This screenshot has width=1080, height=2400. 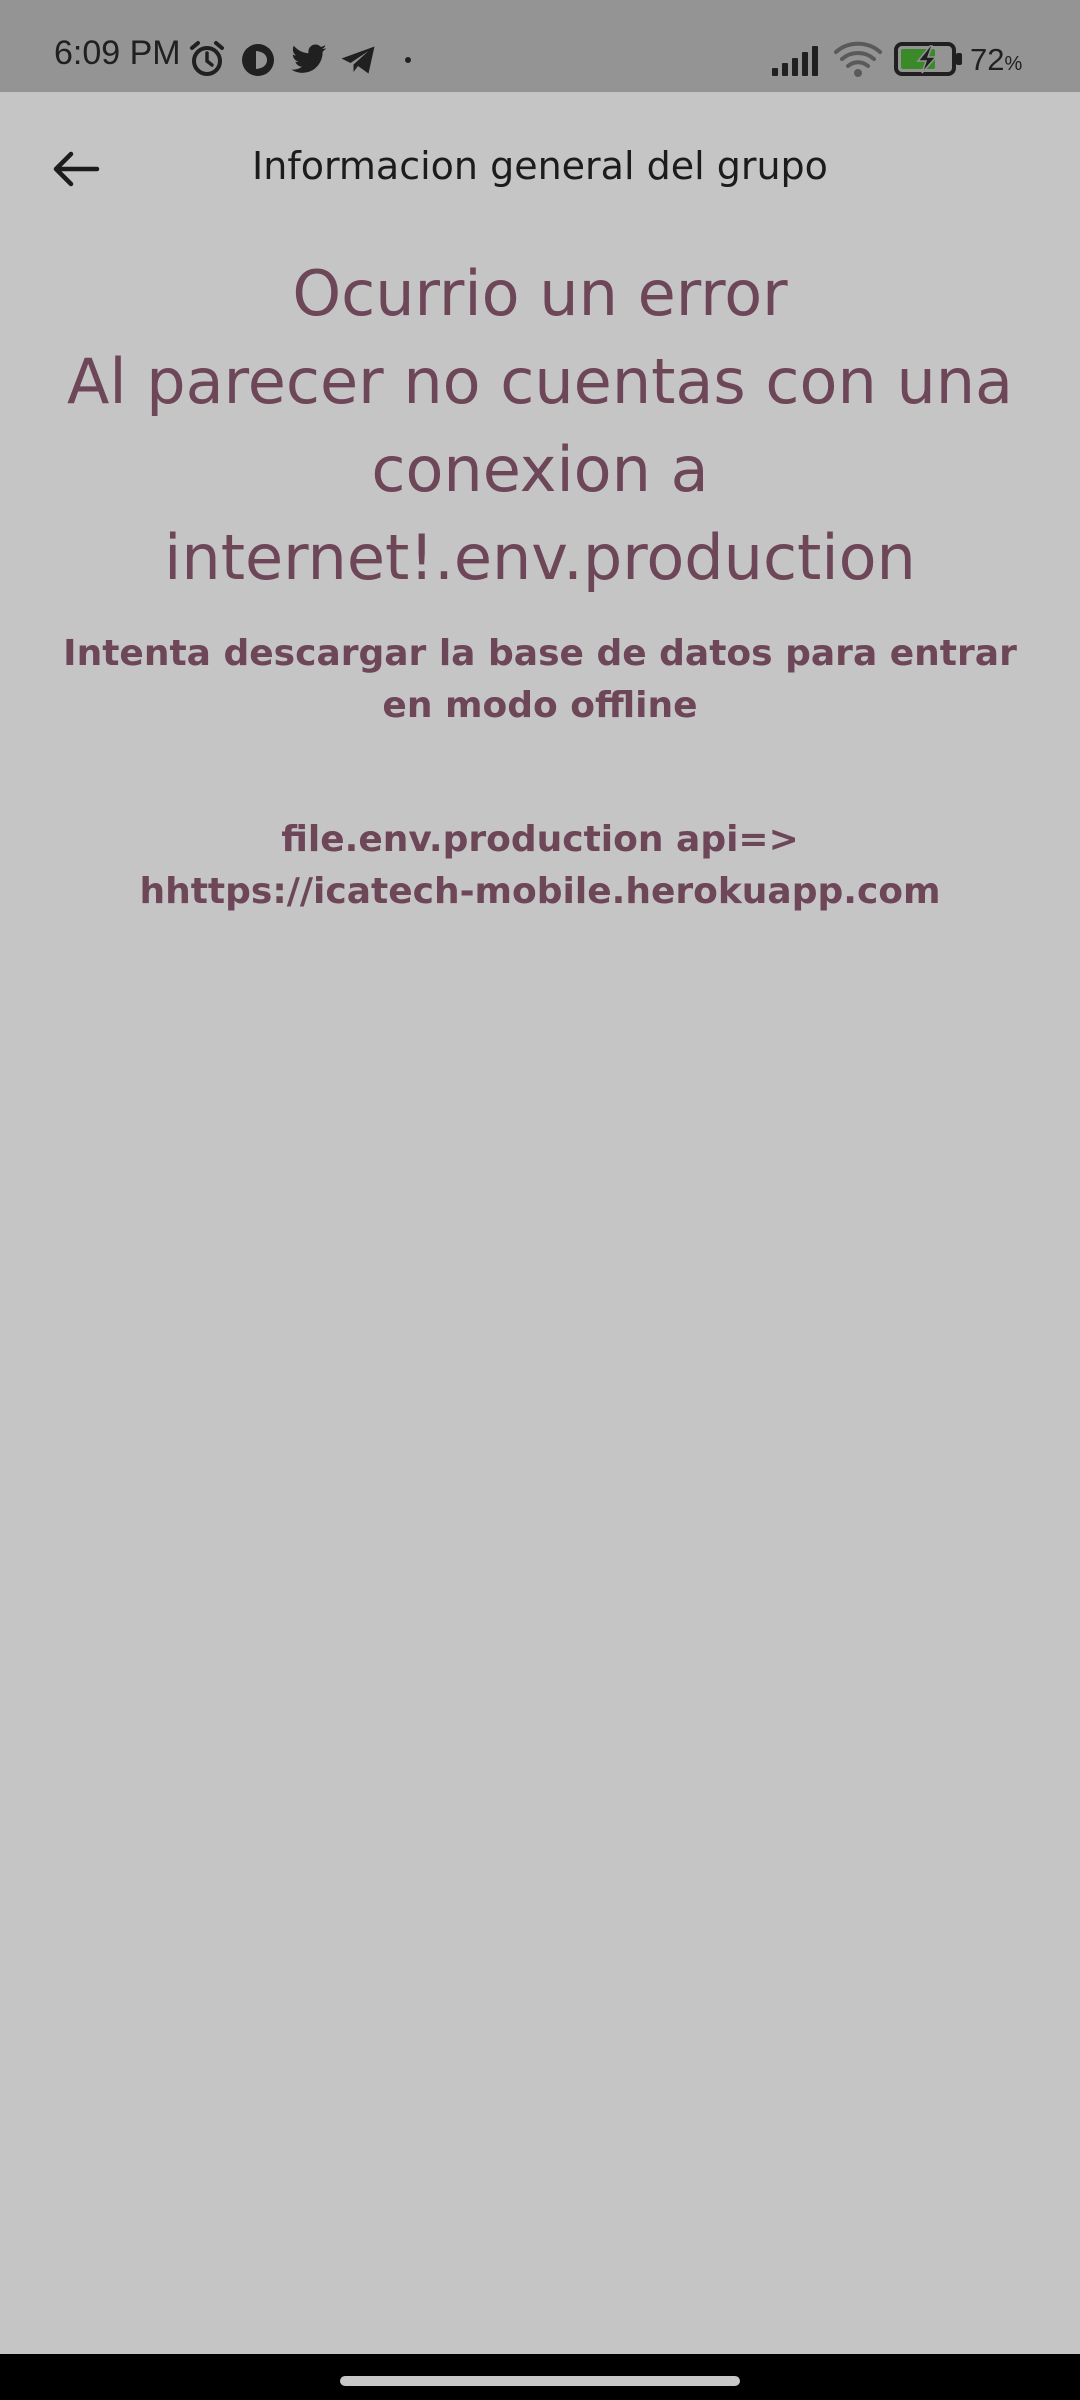 What do you see at coordinates (207, 58) in the screenshot?
I see `alarm-icon` at bounding box center [207, 58].